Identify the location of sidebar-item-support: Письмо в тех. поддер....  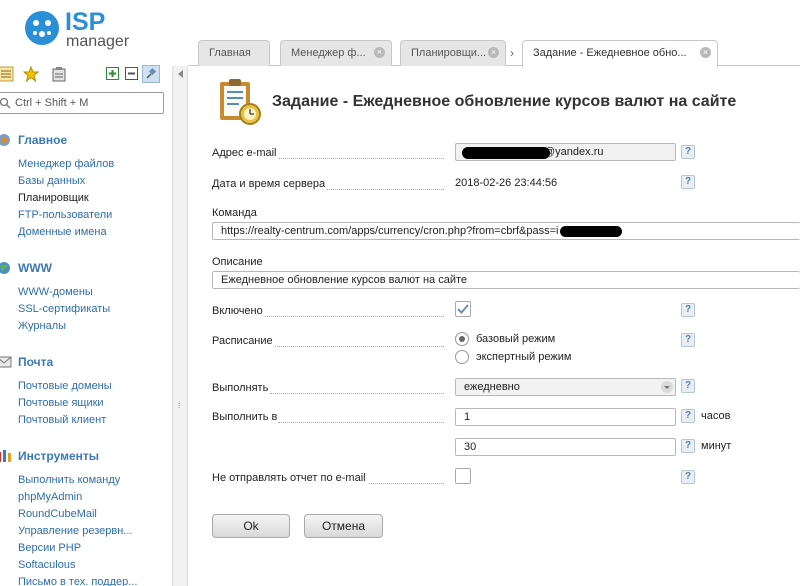
(86, 580).